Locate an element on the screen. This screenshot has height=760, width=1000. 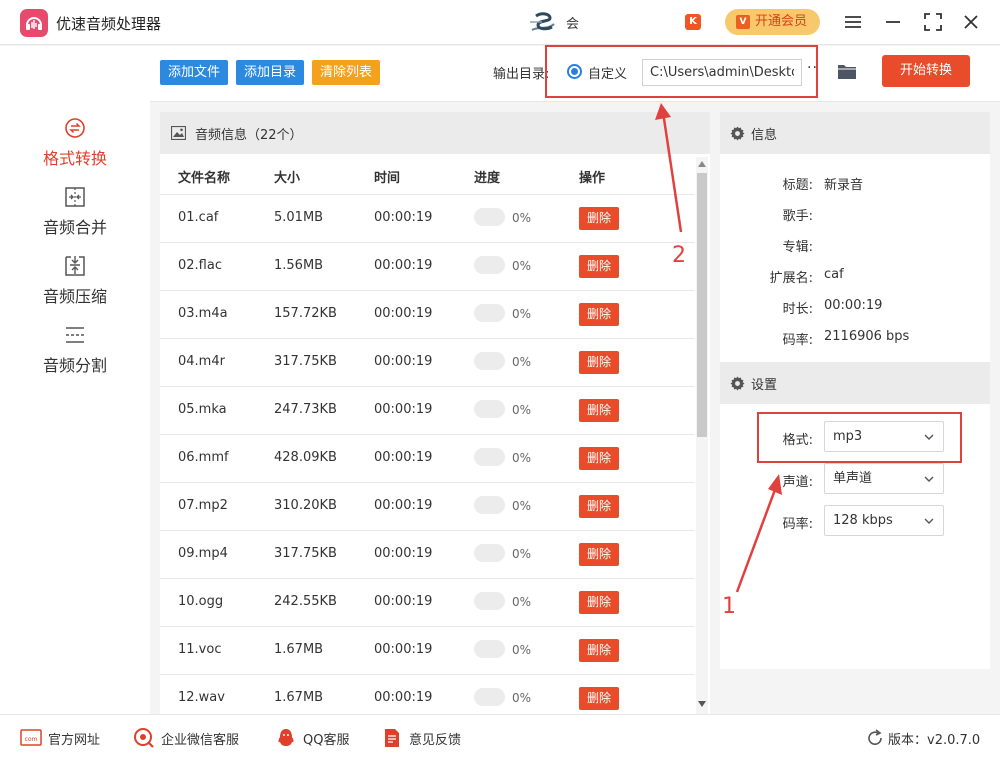
col-progress: 进度 is located at coordinates (487, 178).